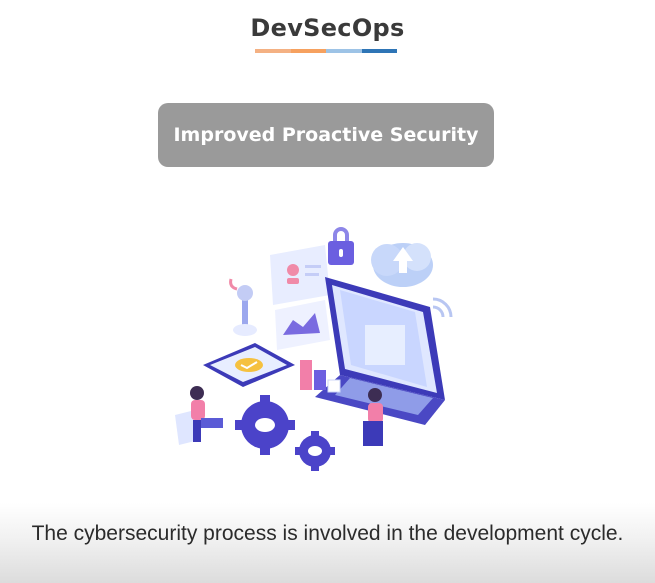 The width and height of the screenshot is (655, 583). Describe the element at coordinates (380, 351) in the screenshot. I see `laptop-icon` at that location.